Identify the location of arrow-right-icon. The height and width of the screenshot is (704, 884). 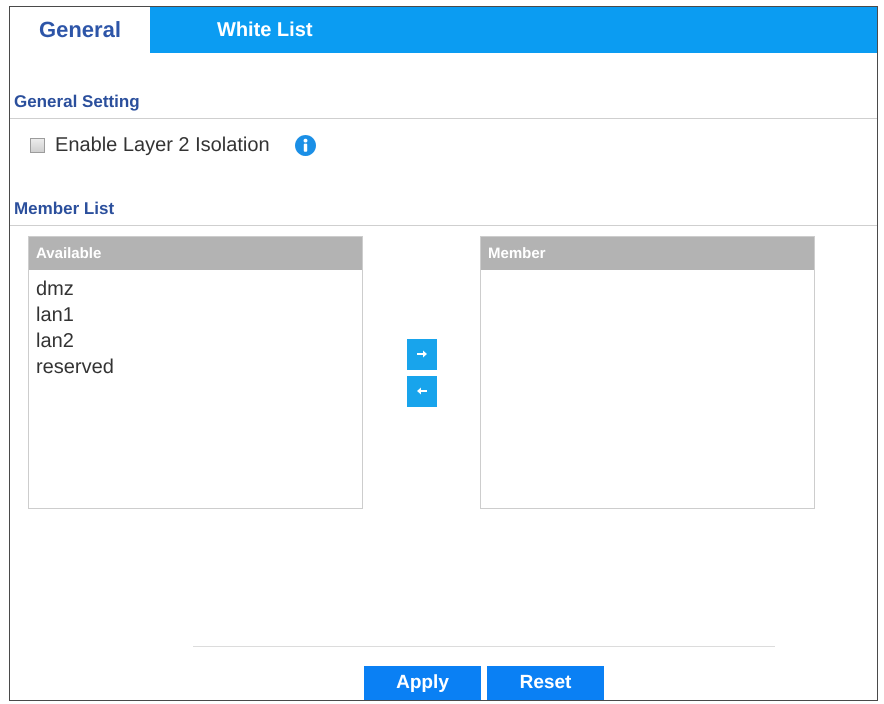
(421, 354).